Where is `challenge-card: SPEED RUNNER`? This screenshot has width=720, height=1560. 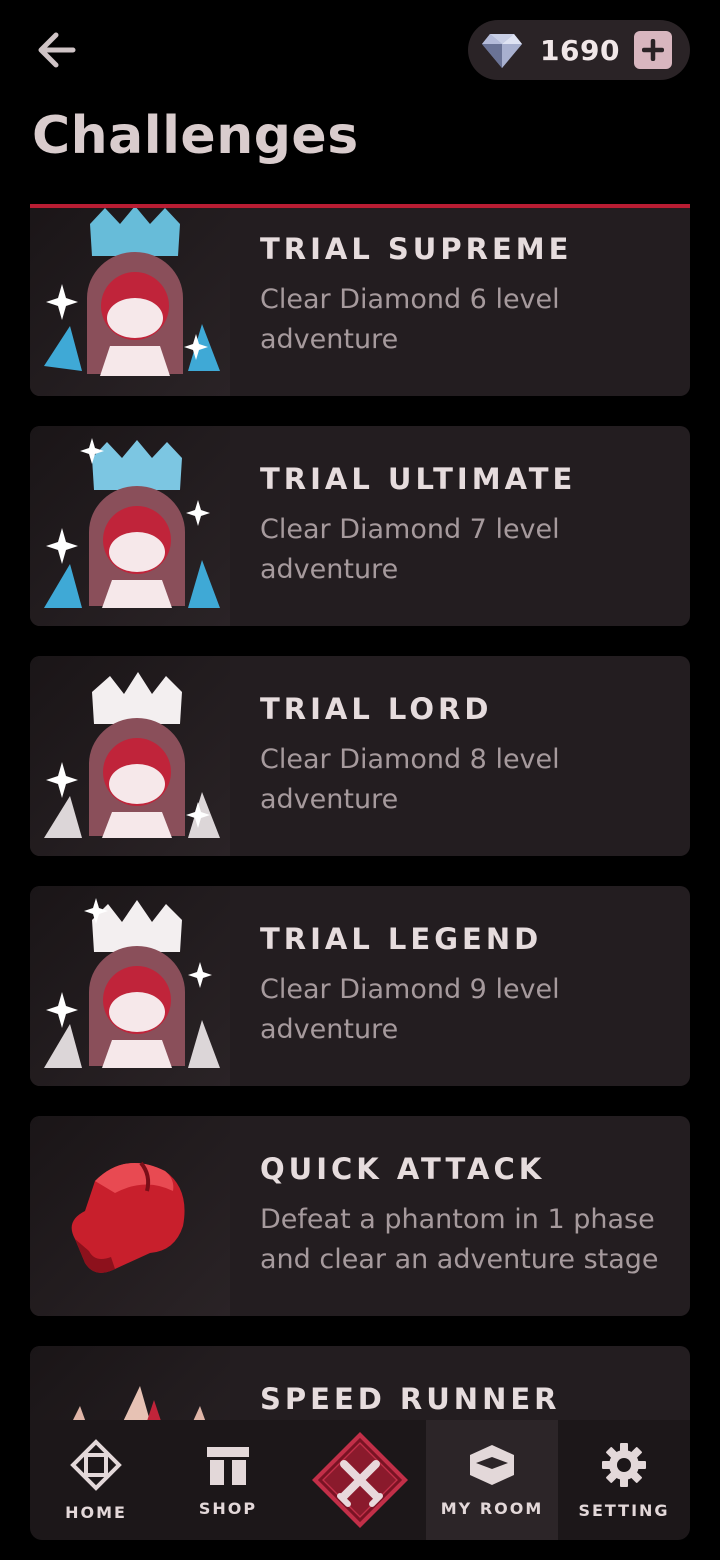
challenge-card: SPEED RUNNER is located at coordinates (360, 1383).